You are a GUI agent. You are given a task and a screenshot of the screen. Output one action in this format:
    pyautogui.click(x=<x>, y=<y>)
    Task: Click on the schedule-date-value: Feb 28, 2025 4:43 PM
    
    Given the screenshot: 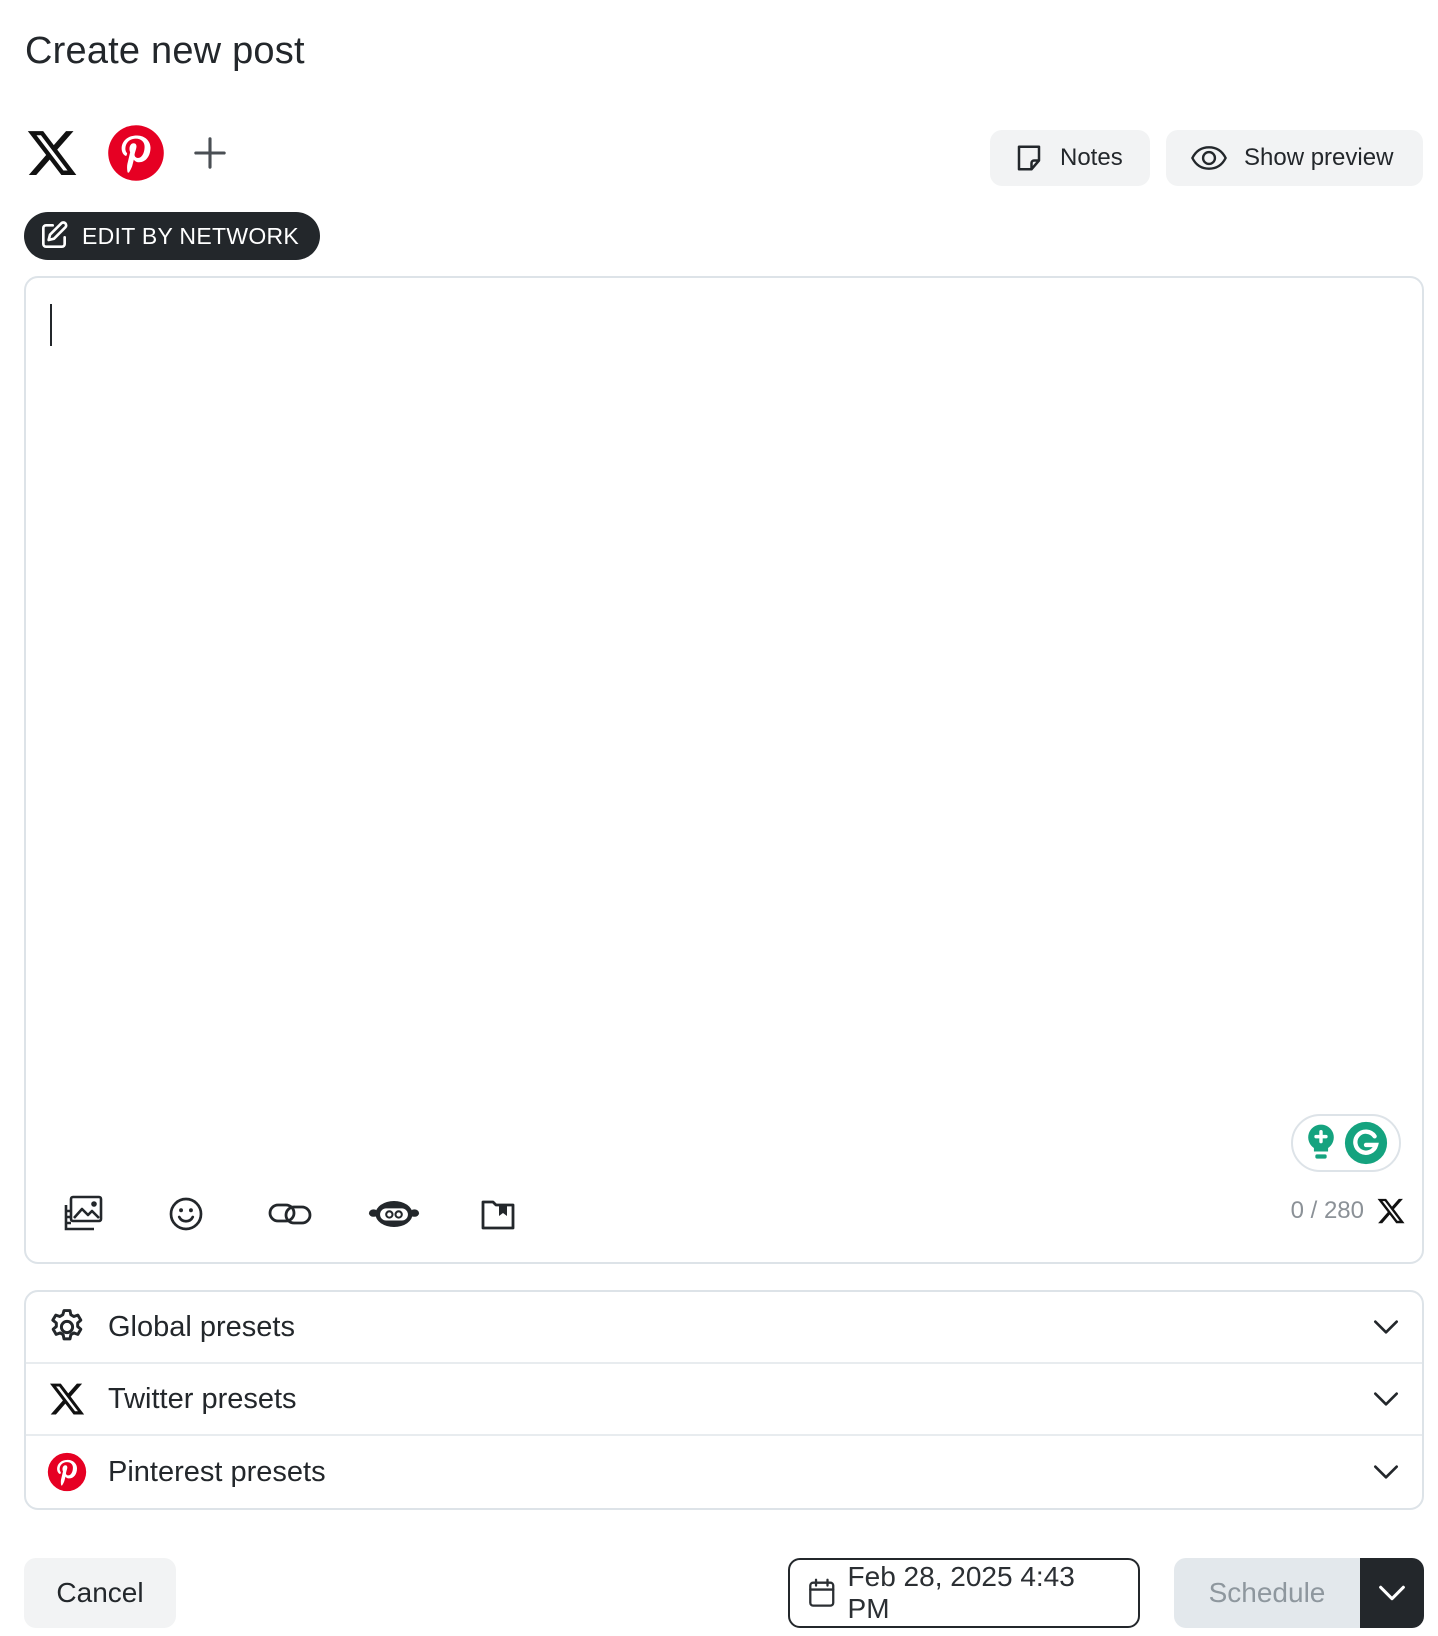 What is the action you would take?
    pyautogui.click(x=961, y=1592)
    